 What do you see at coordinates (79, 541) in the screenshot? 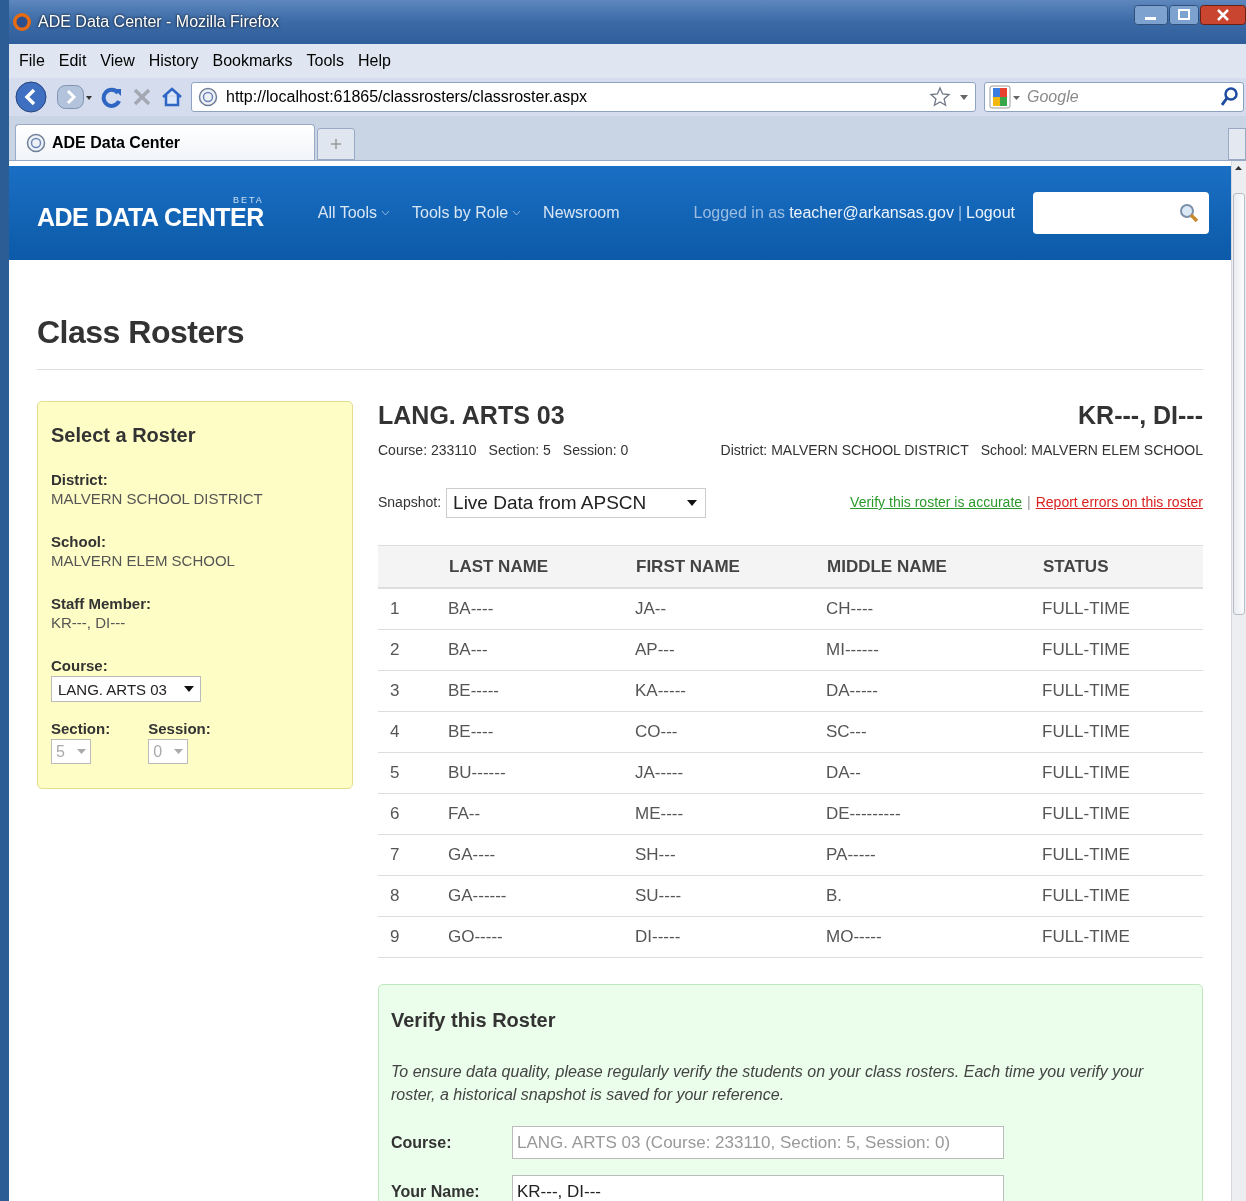
I see `field-label: School:` at bounding box center [79, 541].